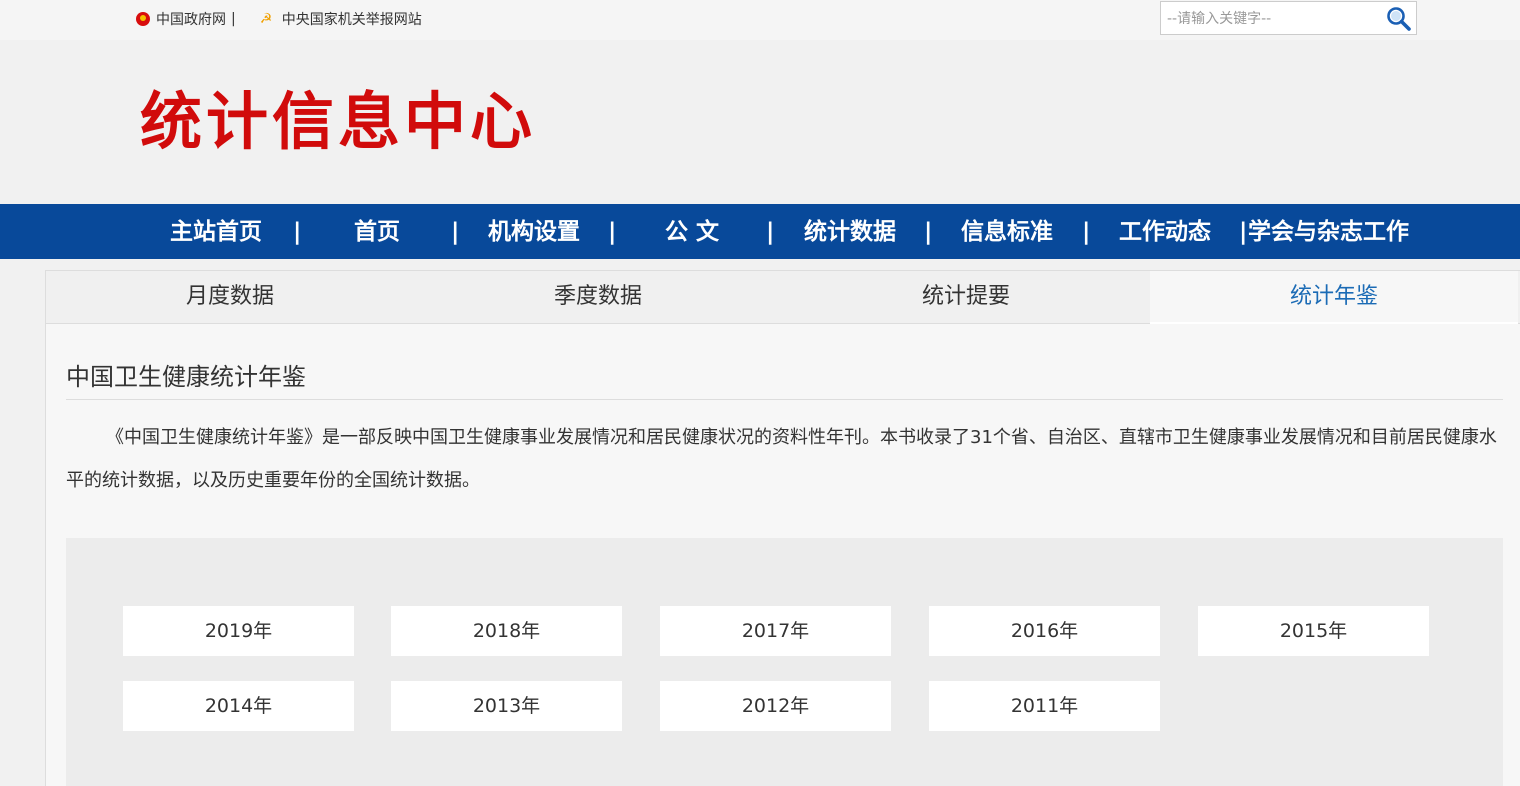 Image resolution: width=1520 pixels, height=786 pixels. Describe the element at coordinates (534, 232) in the screenshot. I see `nav-item-organization: 机构设置` at that location.